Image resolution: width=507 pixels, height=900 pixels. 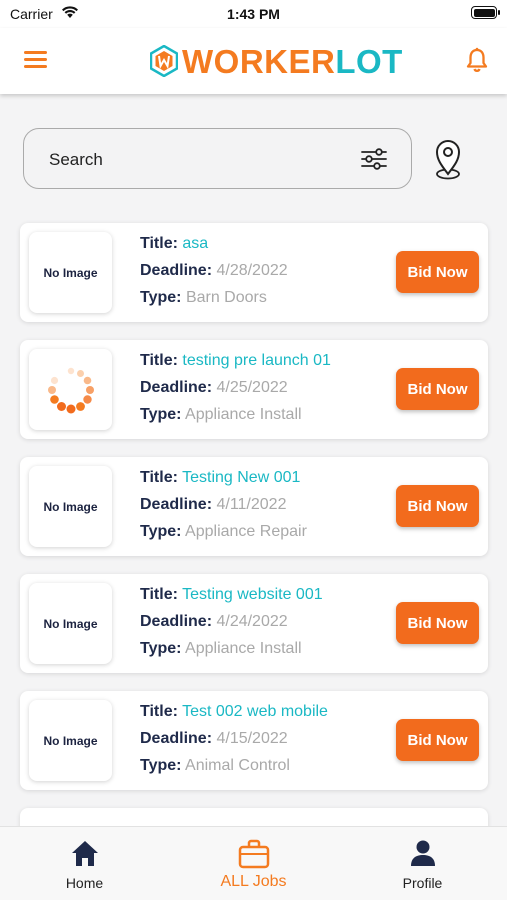 What do you see at coordinates (164, 61) in the screenshot?
I see `logo-mark-icon` at bounding box center [164, 61].